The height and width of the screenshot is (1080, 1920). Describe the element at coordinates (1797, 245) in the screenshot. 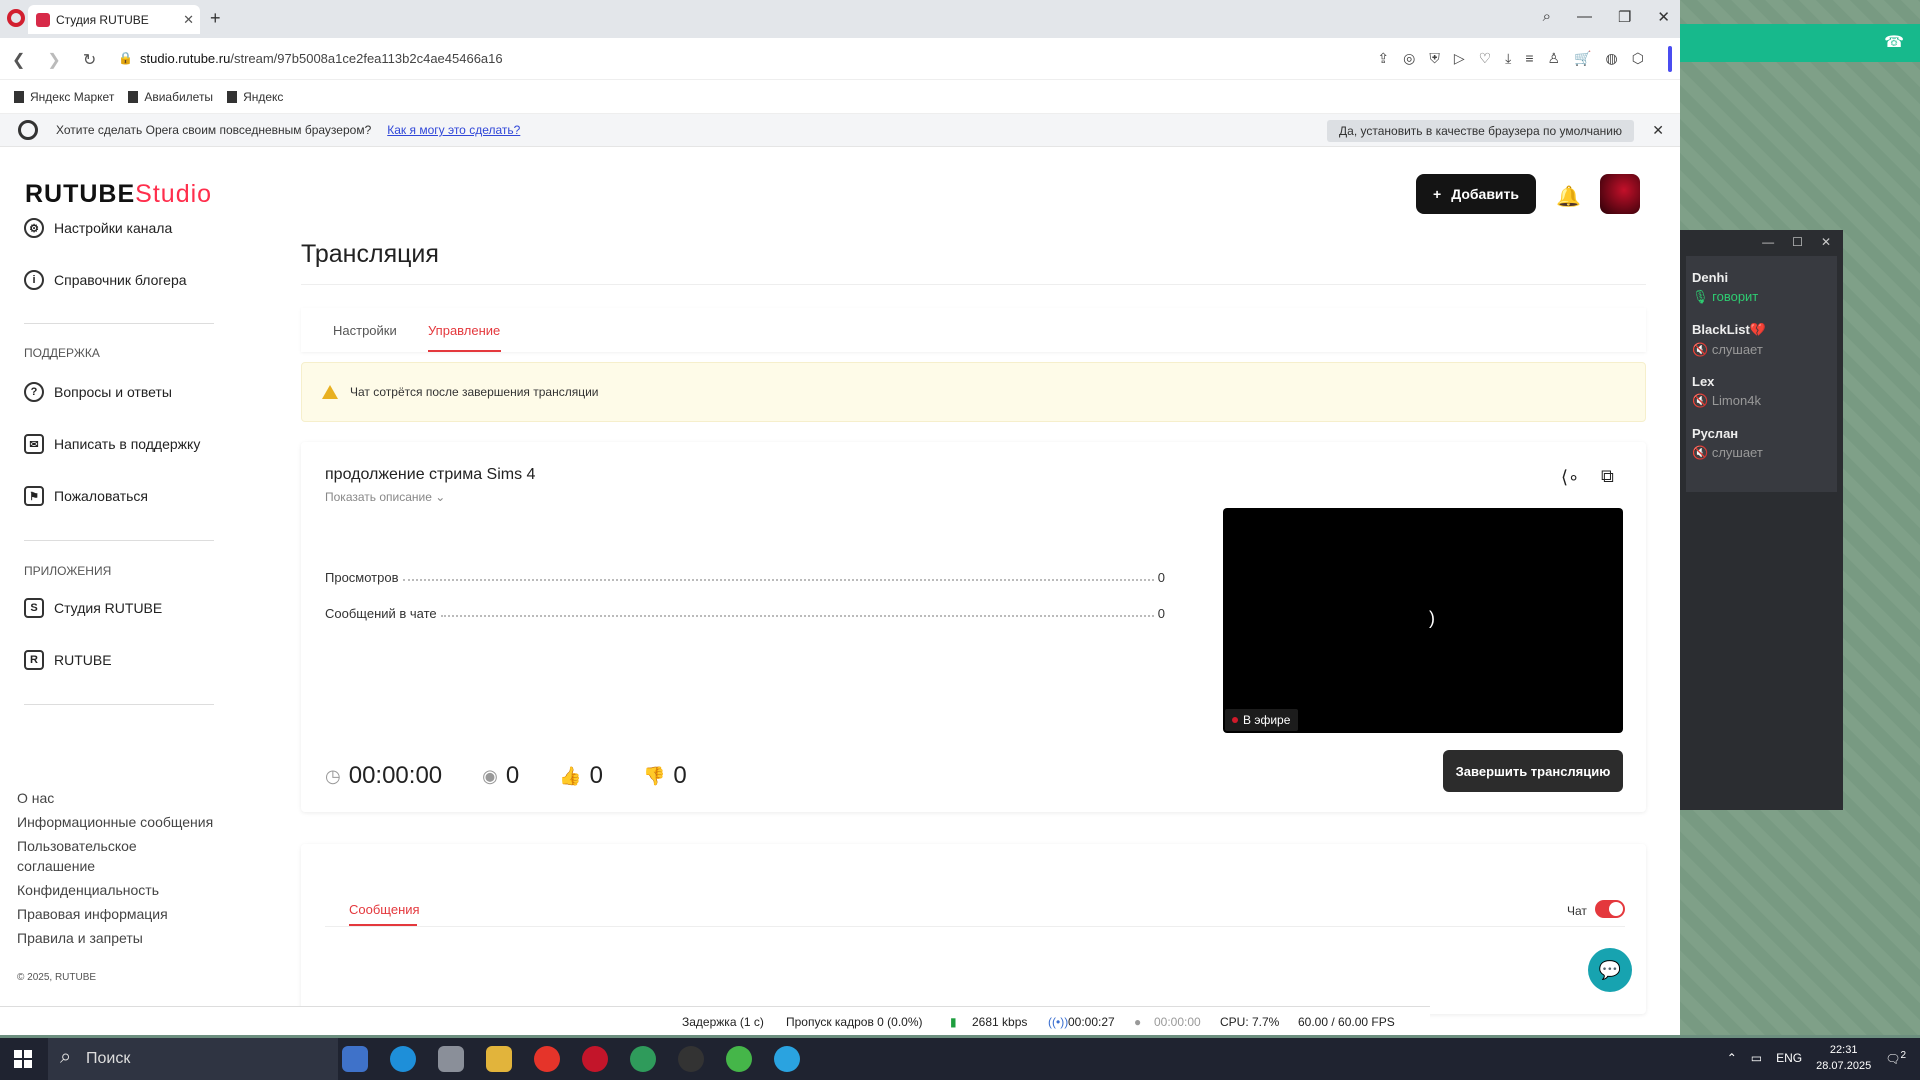

I see `restore-icon: ☐` at that location.